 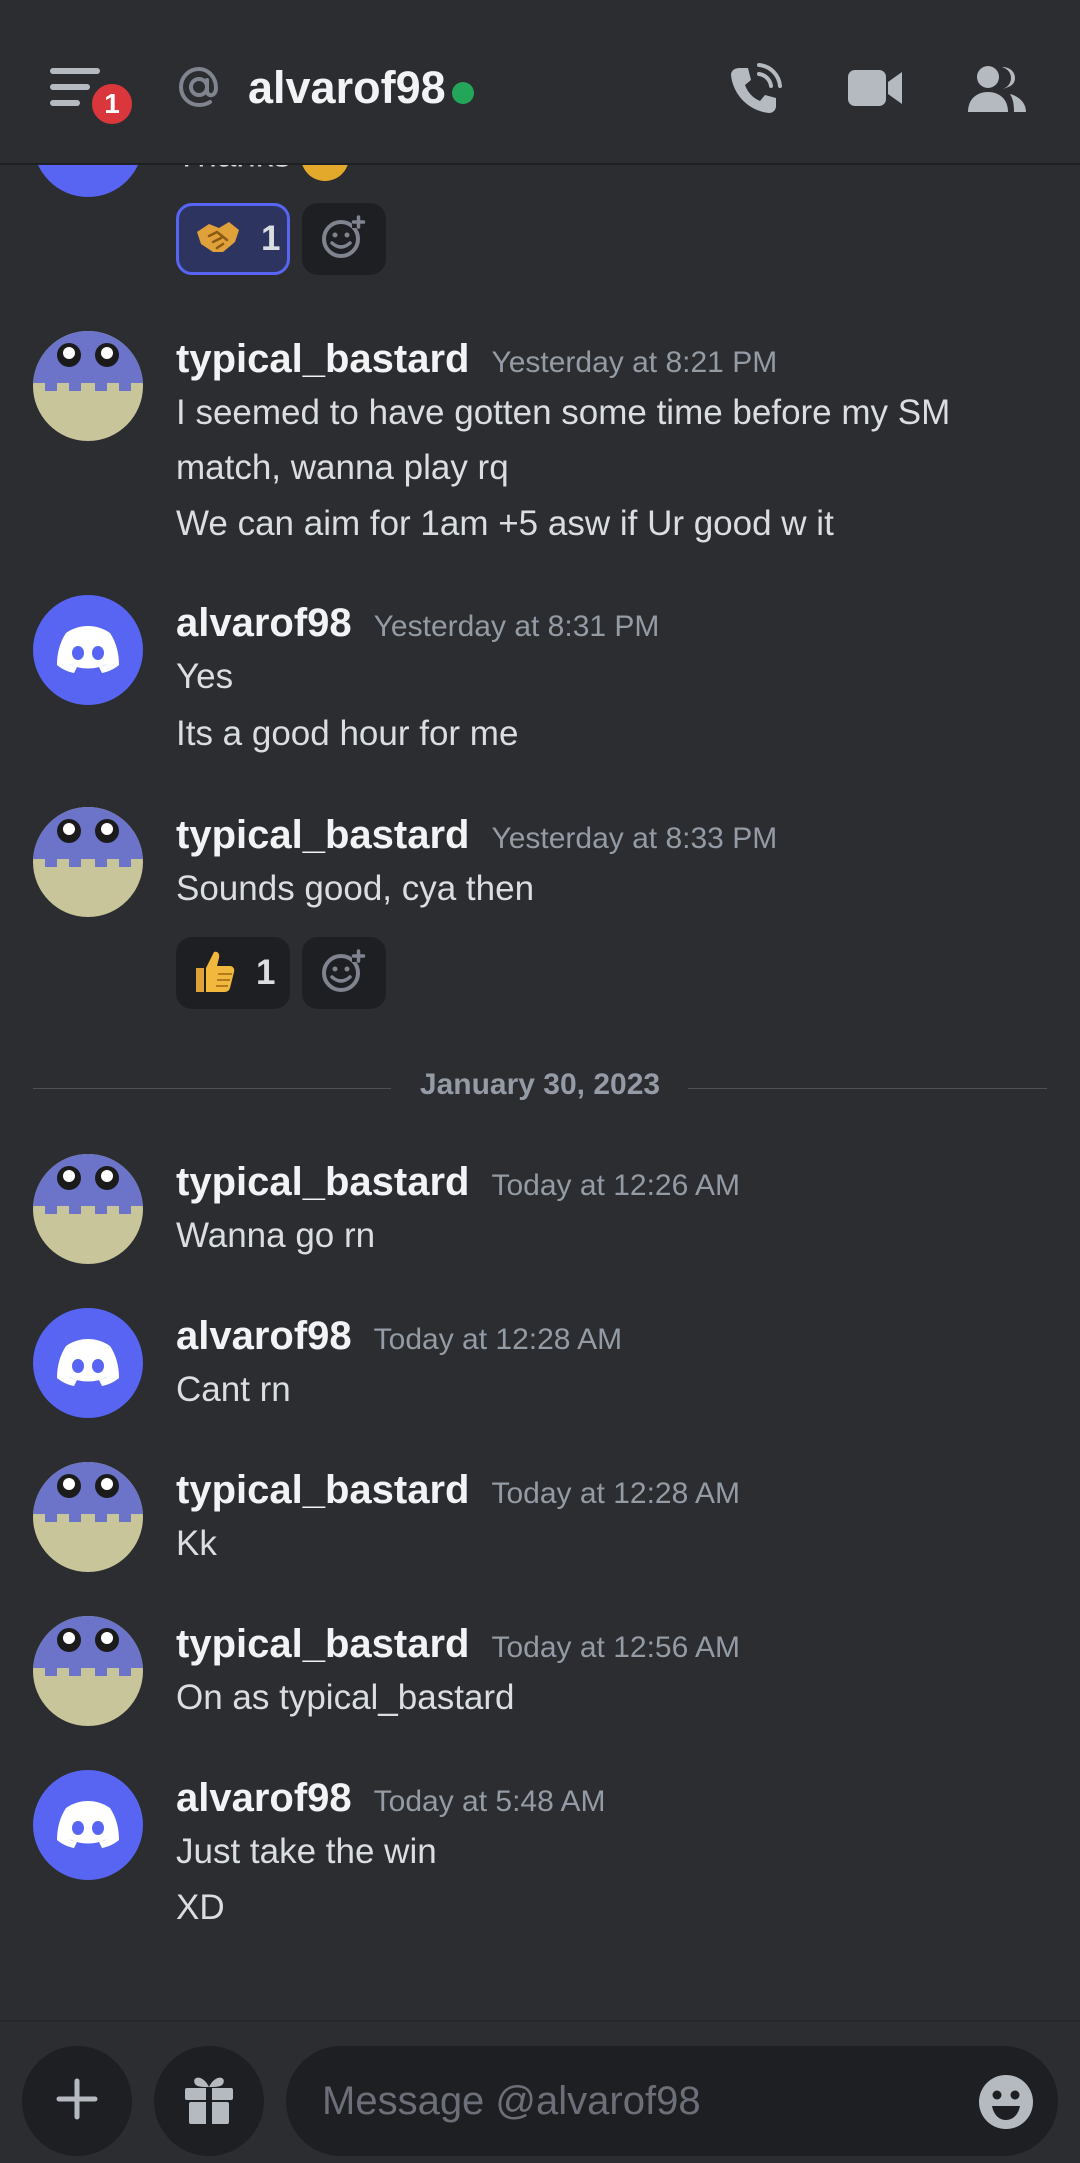 I want to click on message-header: typical_bastard Today at 12:28 AM, so click(x=458, y=1490).